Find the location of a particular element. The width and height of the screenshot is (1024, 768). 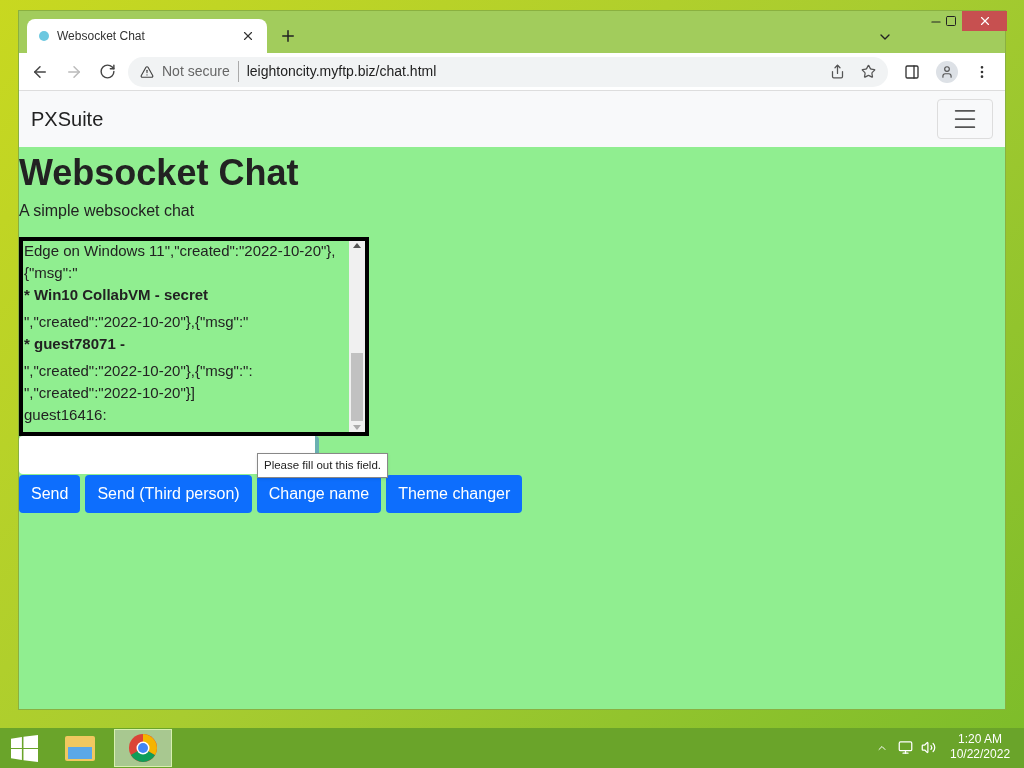

validation-tooltip: Please fill out this field. is located at coordinates (322, 466).